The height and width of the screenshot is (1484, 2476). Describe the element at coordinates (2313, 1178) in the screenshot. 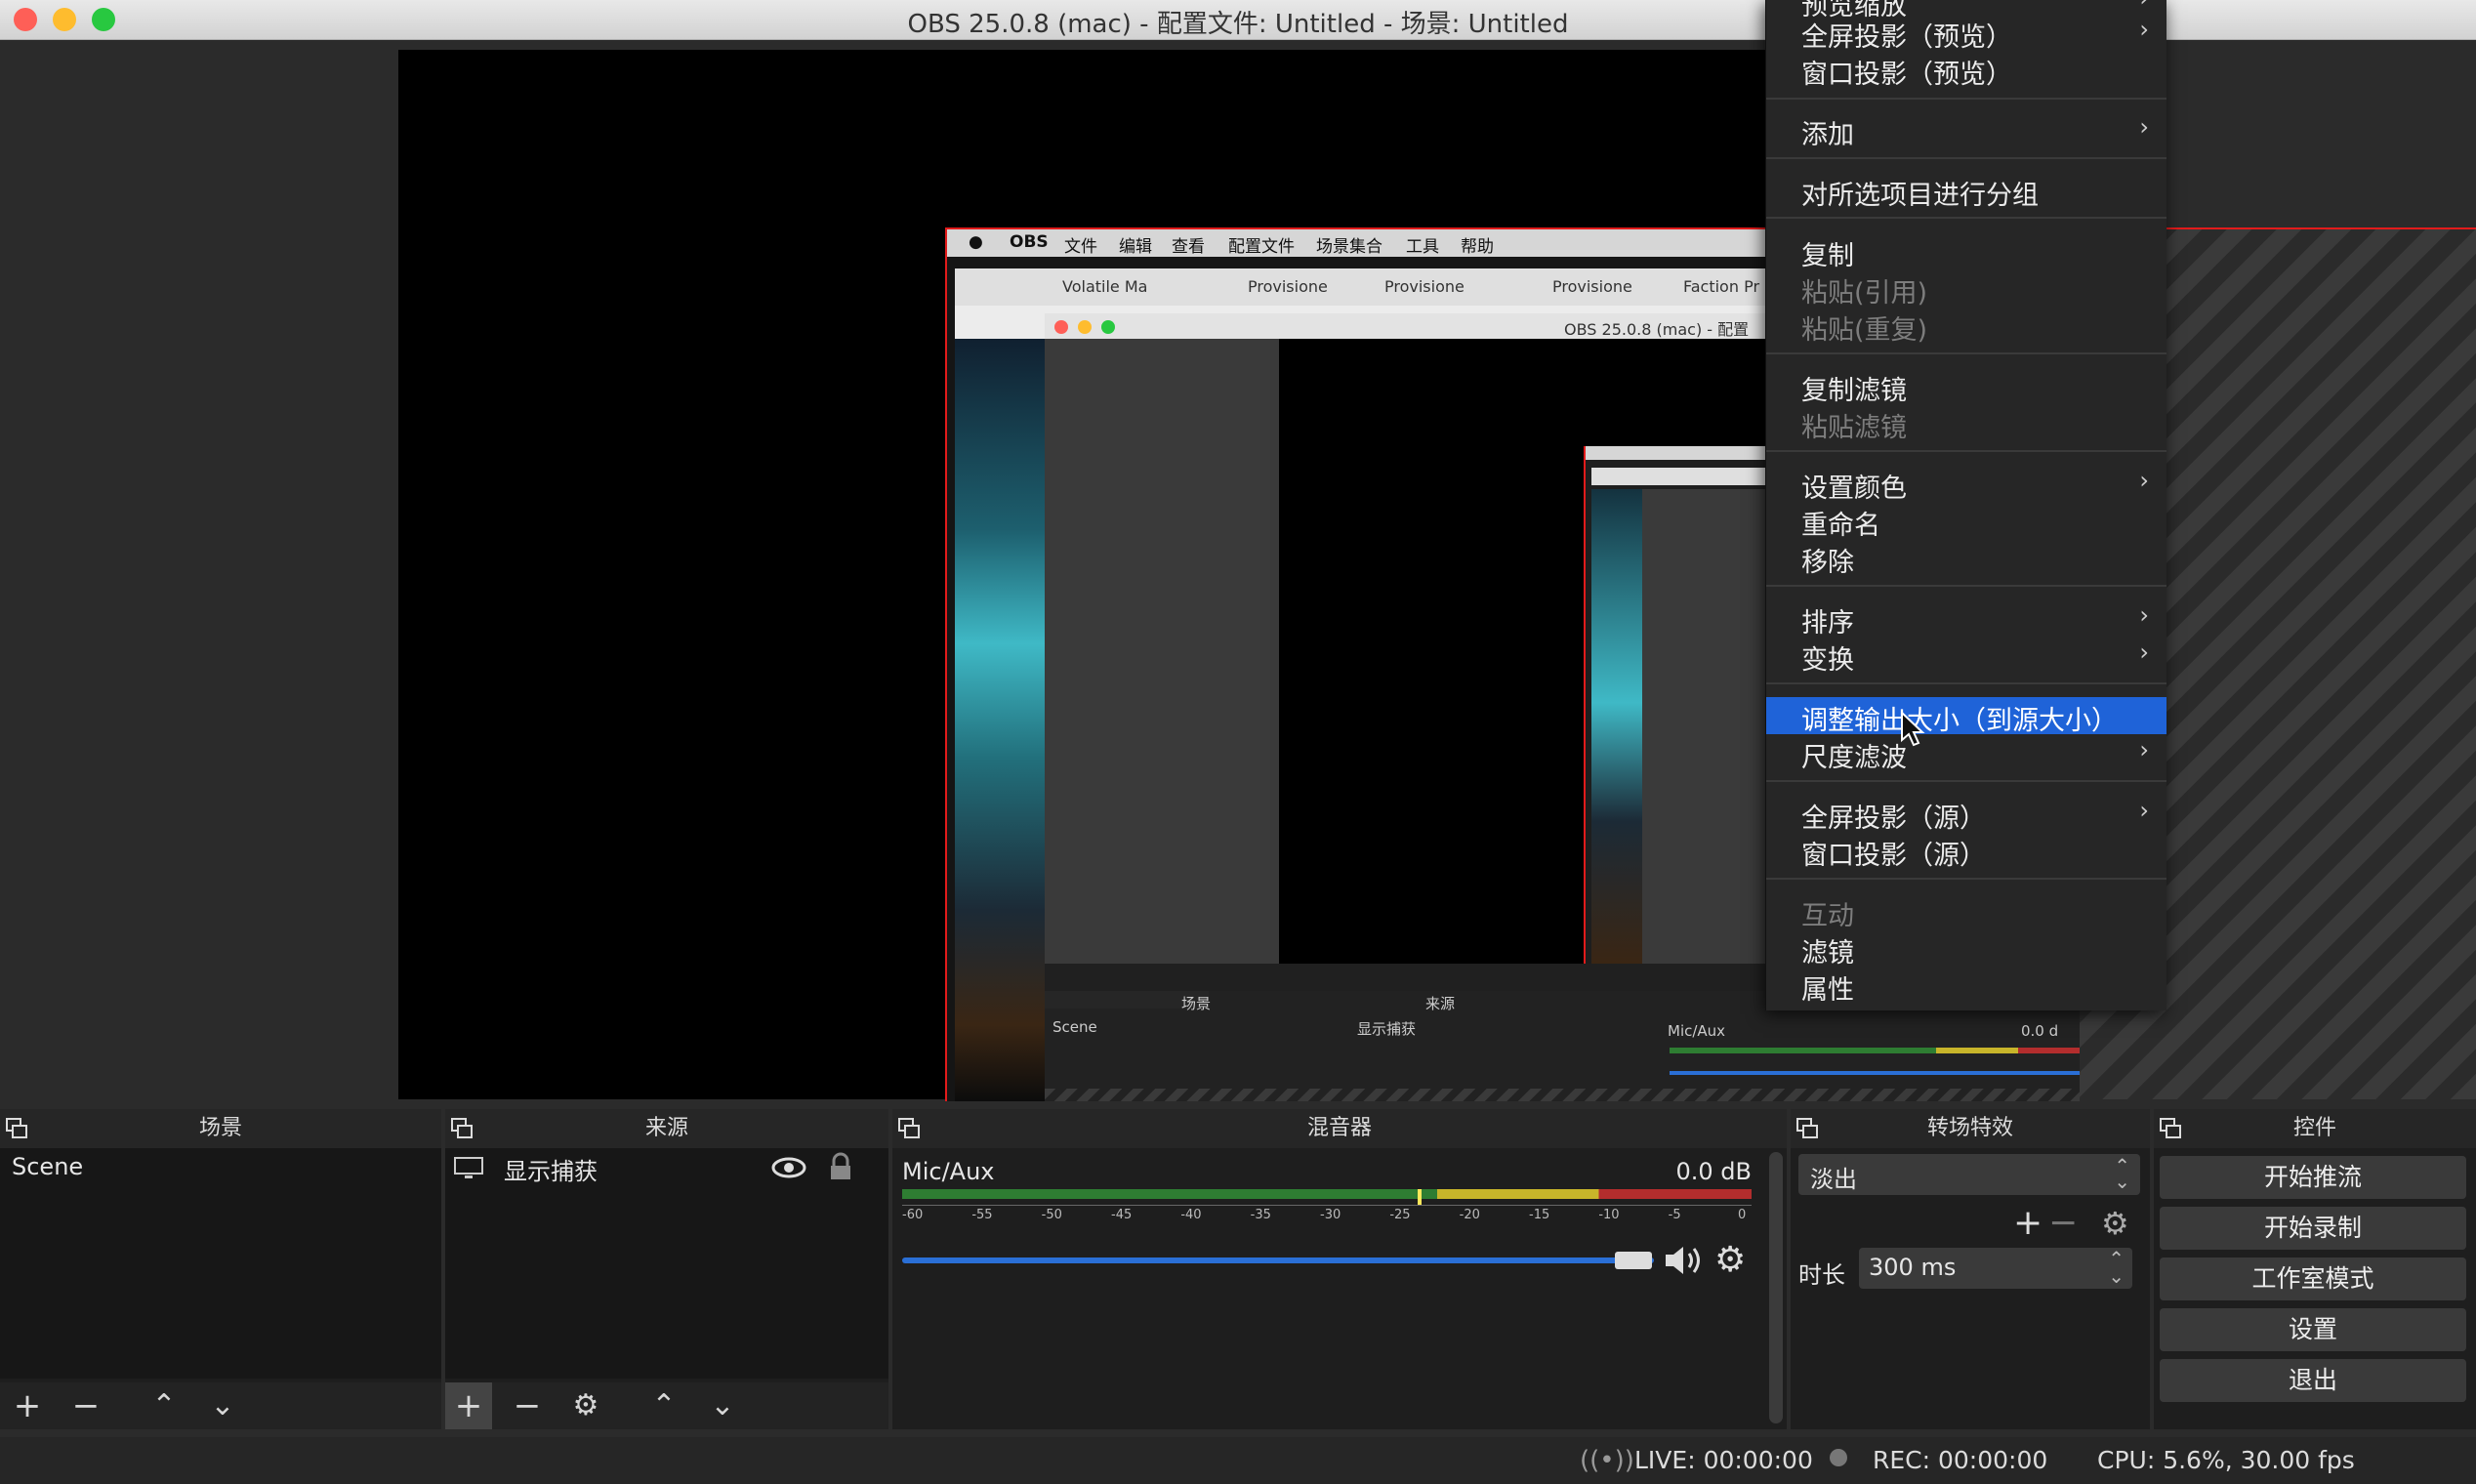

I see `start-streaming-button: 开始推流` at that location.